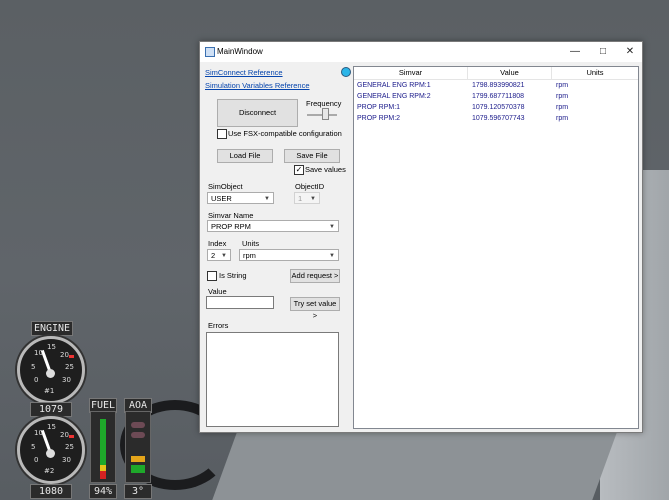  Describe the element at coordinates (411, 73) in the screenshot. I see `column-header-simvar: Simvar` at that location.